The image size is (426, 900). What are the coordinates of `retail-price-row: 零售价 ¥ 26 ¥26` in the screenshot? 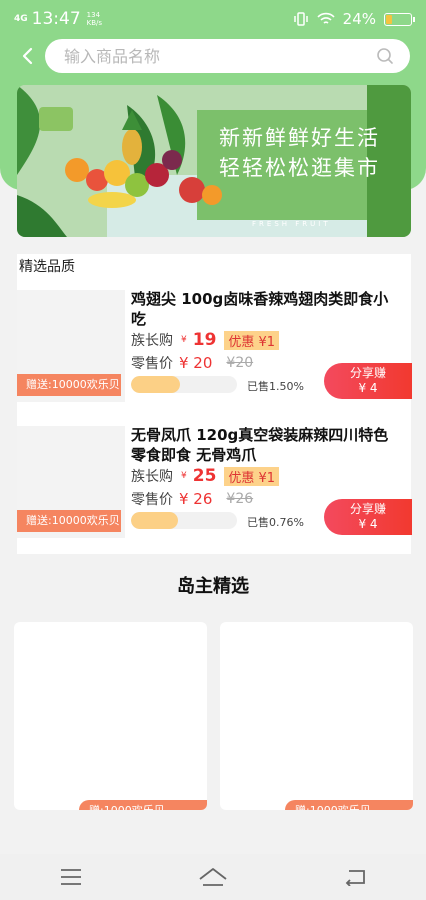 It's located at (192, 499).